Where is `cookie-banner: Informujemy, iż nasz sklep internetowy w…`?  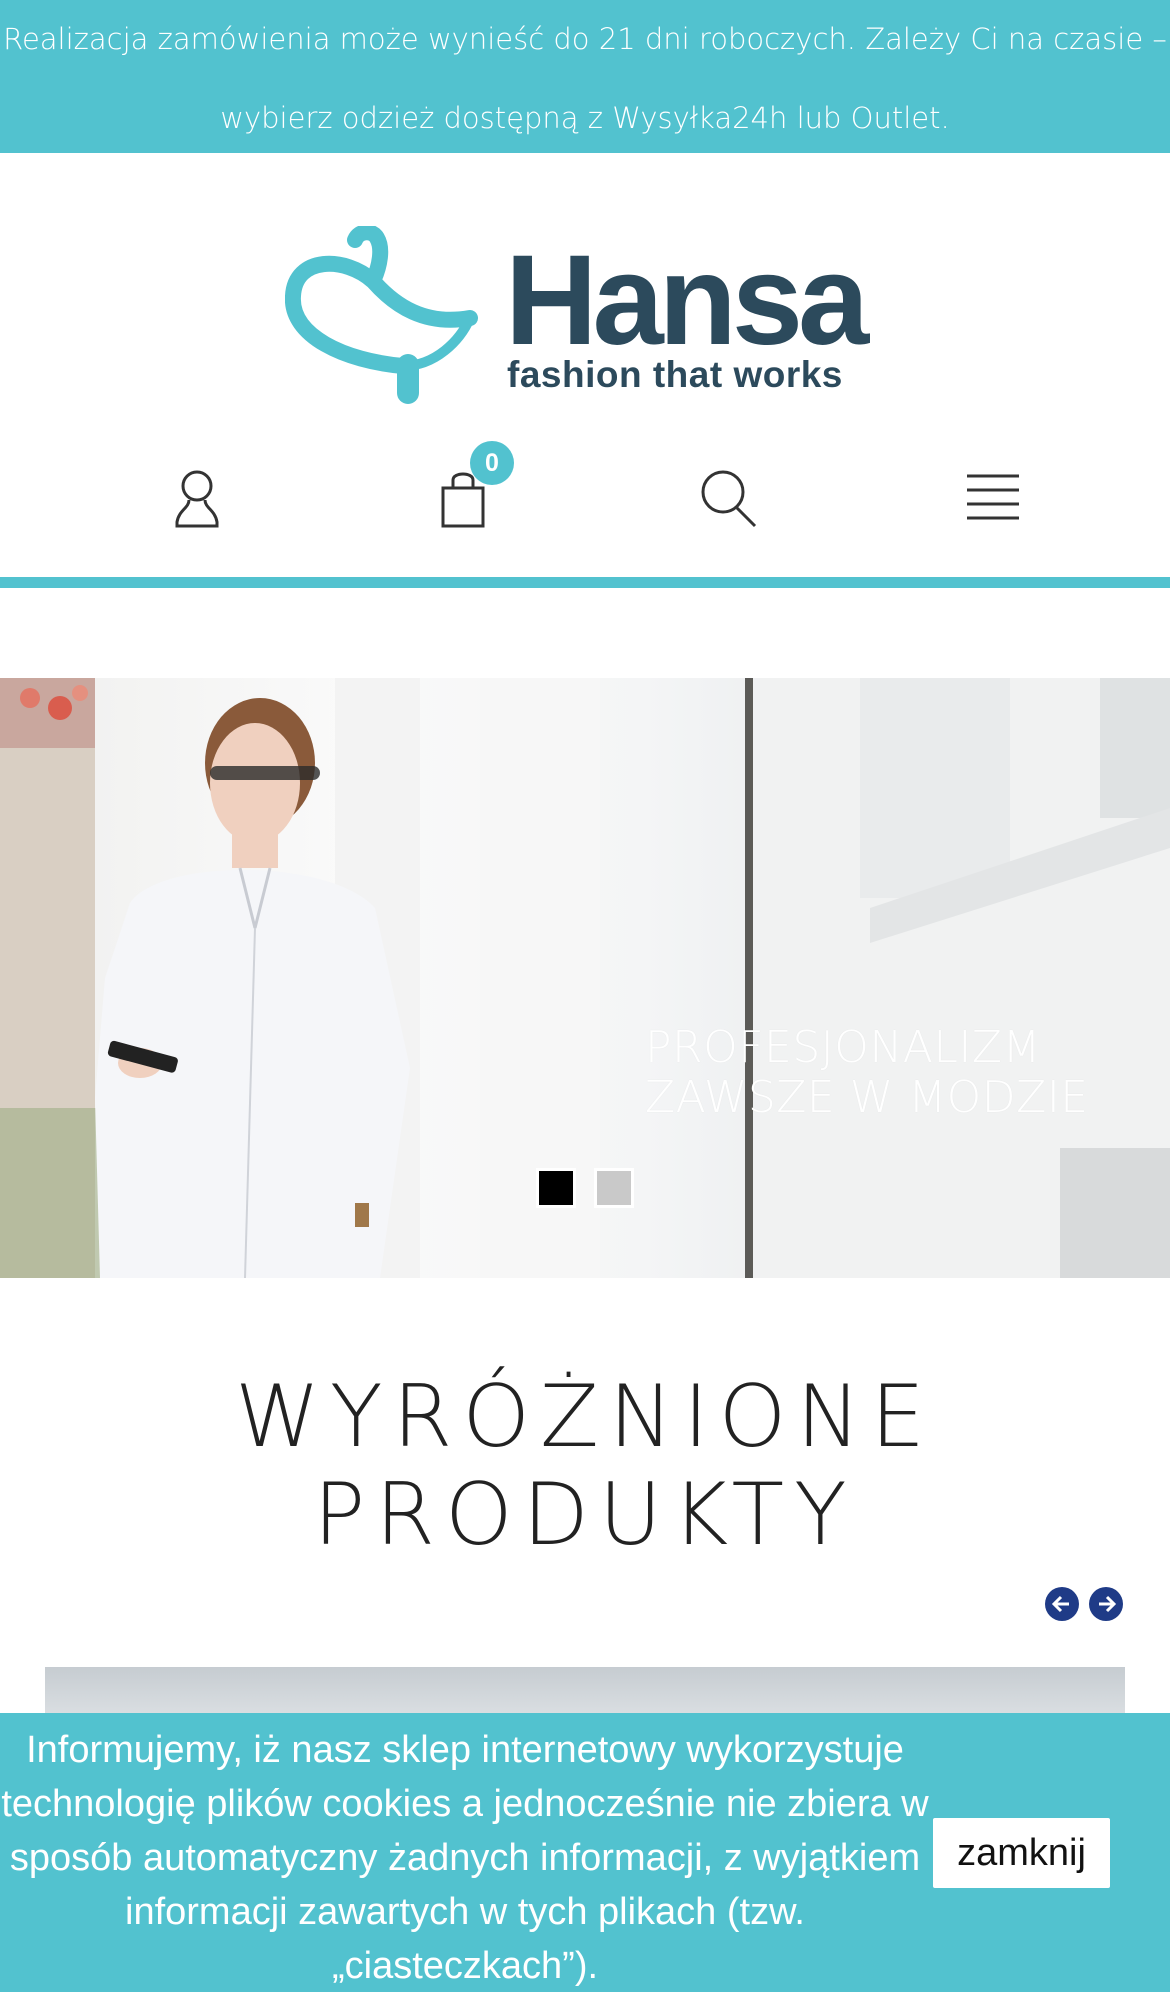
cookie-banner: Informujemy, iż nasz sklep internetowy w… is located at coordinates (585, 1852).